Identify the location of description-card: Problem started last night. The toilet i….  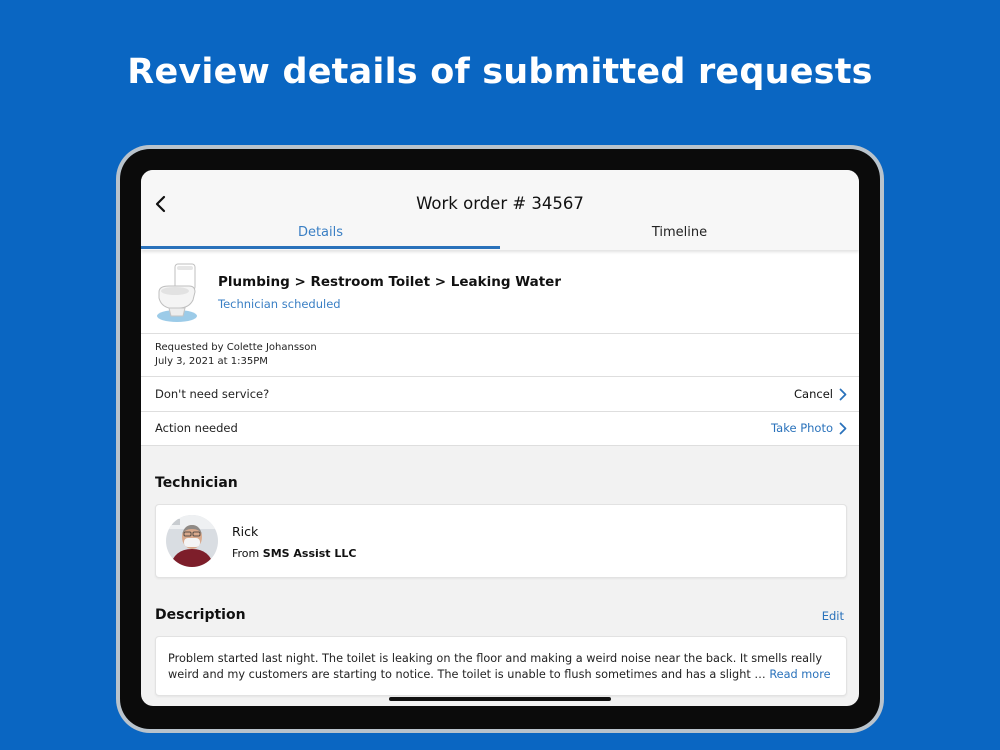
(501, 666).